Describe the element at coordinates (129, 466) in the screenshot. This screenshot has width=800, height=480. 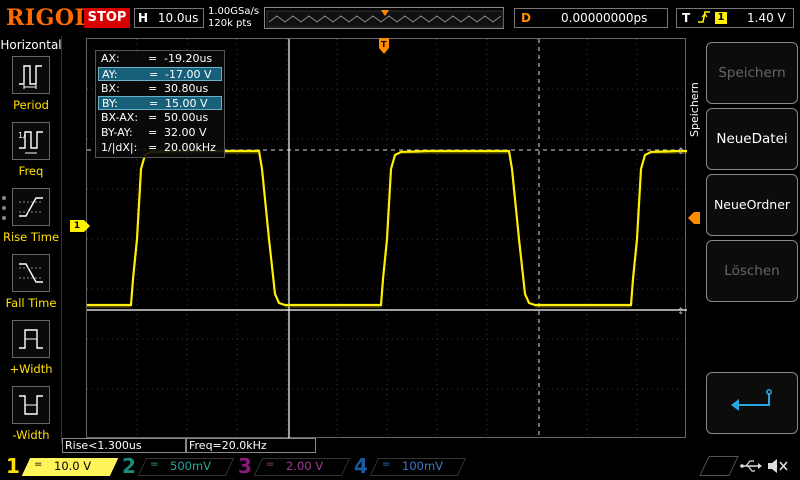
I see `channel-2-number: 2` at that location.